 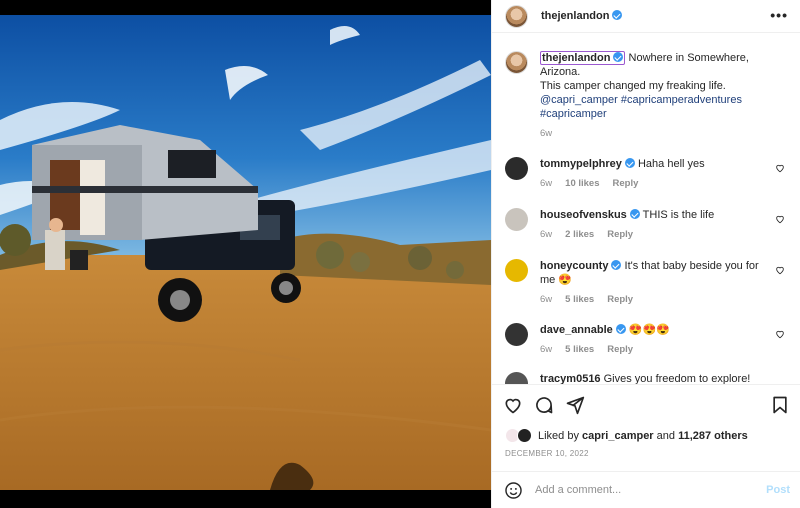 I want to click on liker-avatars, so click(x=520, y=436).